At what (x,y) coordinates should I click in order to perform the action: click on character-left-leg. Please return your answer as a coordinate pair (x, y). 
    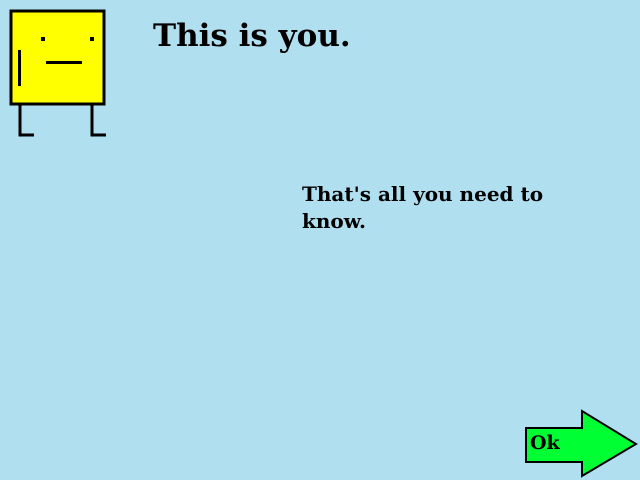
    Looking at the image, I should click on (26, 121).